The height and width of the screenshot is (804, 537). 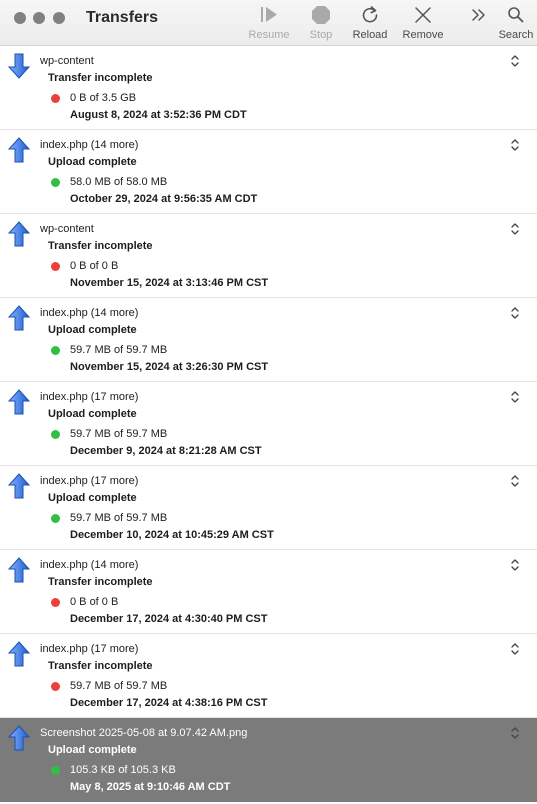 What do you see at coordinates (423, 16) in the screenshot?
I see `close-x-icon` at bounding box center [423, 16].